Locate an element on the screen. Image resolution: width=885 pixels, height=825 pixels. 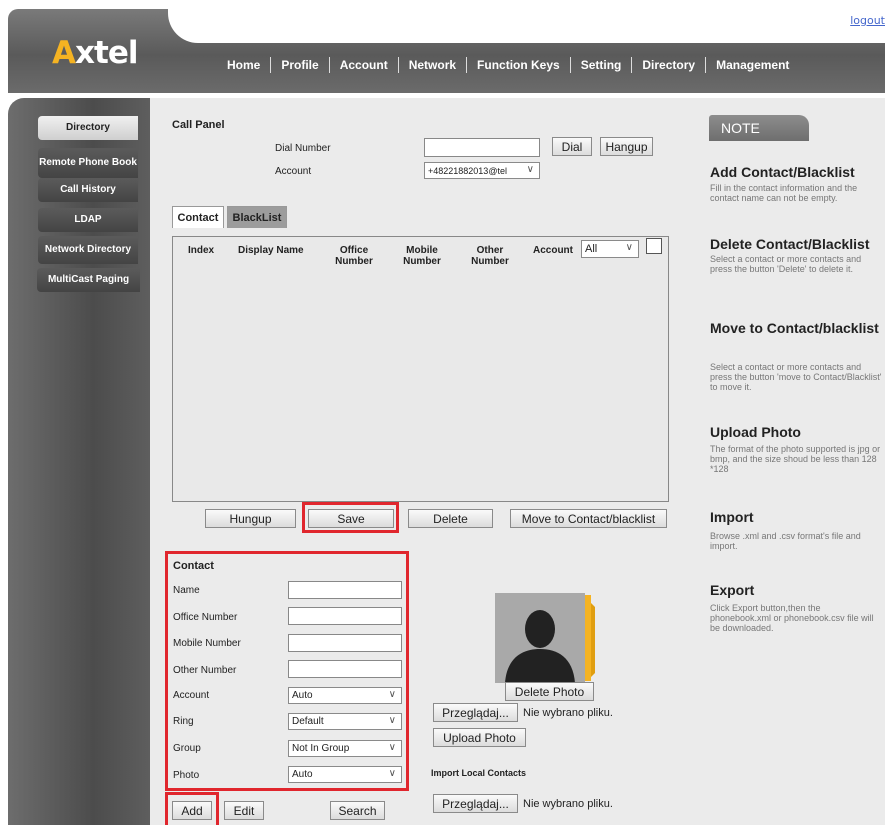
note-add-title: Add Contact/Blacklist is located at coordinates (782, 172).